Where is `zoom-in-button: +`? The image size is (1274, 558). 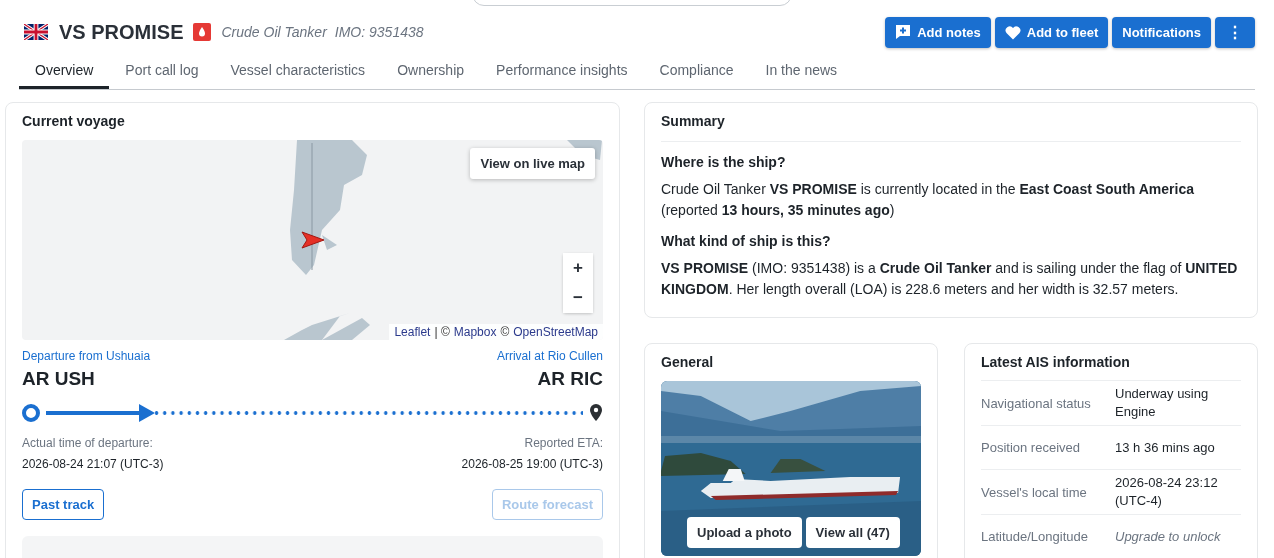
zoom-in-button: + is located at coordinates (578, 268).